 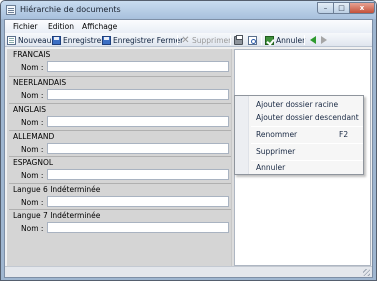 I want to click on language-label: Langue 6 Indéterminée, so click(x=57, y=189).